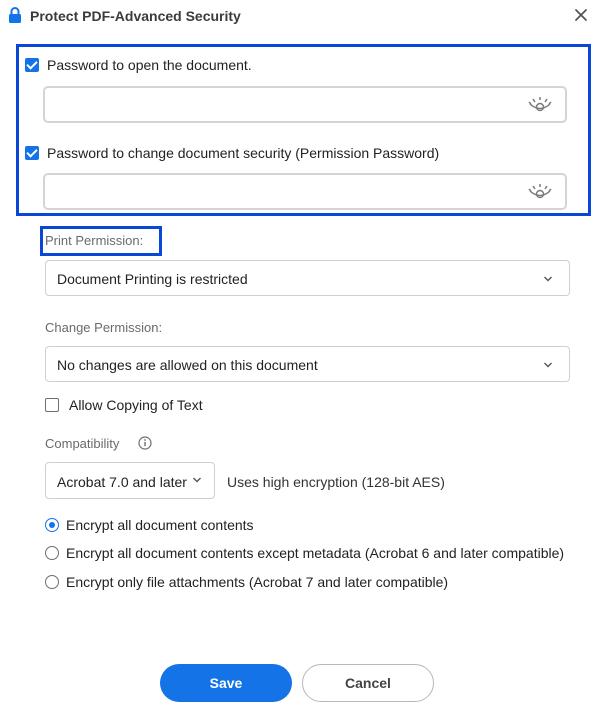 This screenshot has width=594, height=717. Describe the element at coordinates (336, 482) in the screenshot. I see `encryption-hint: Uses high encryption (128-bit AES)` at that location.